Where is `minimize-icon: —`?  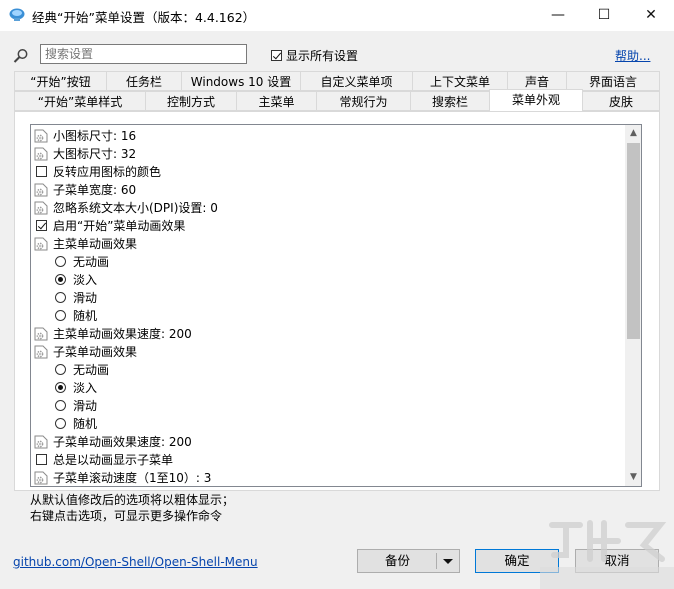 minimize-icon: — is located at coordinates (558, 15).